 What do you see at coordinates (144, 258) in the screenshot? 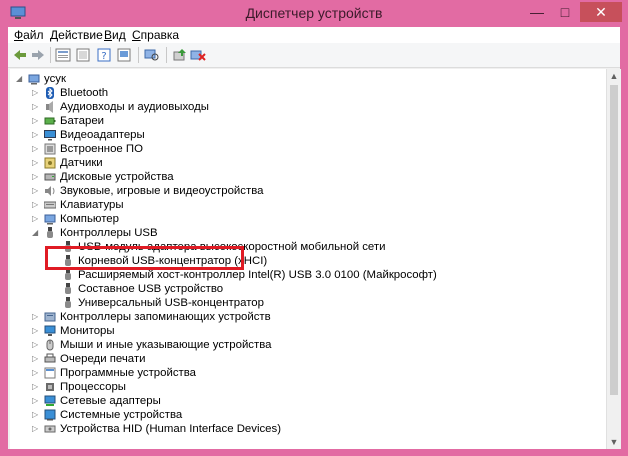
I see `highlight-box` at bounding box center [144, 258].